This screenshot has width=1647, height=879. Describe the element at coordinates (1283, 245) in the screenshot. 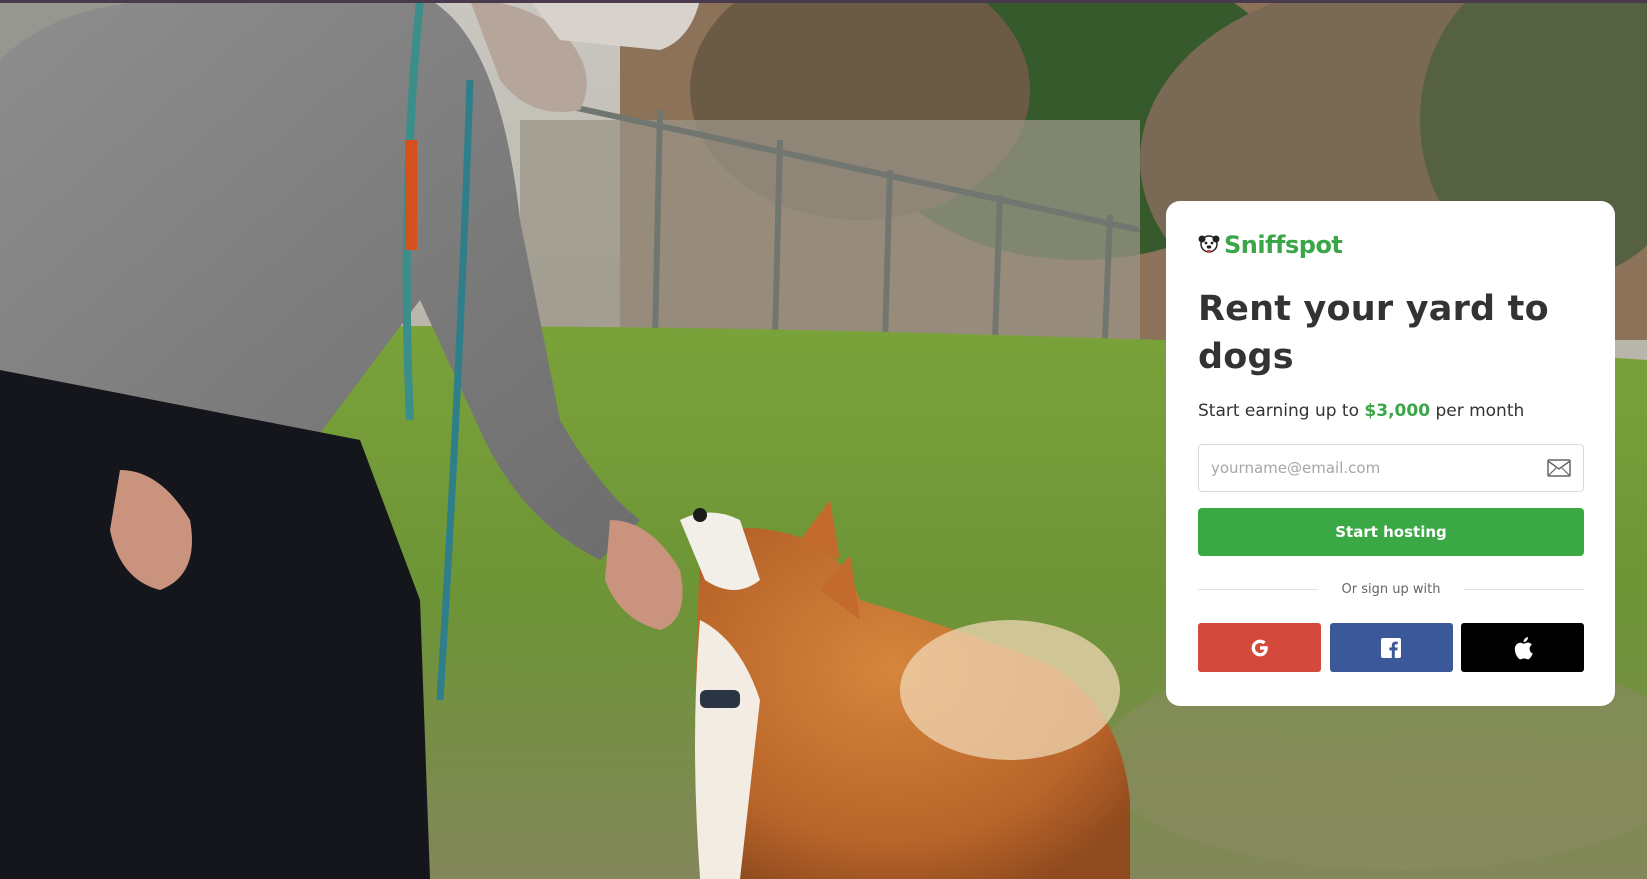

I see `brand-name: Sniffspot` at that location.